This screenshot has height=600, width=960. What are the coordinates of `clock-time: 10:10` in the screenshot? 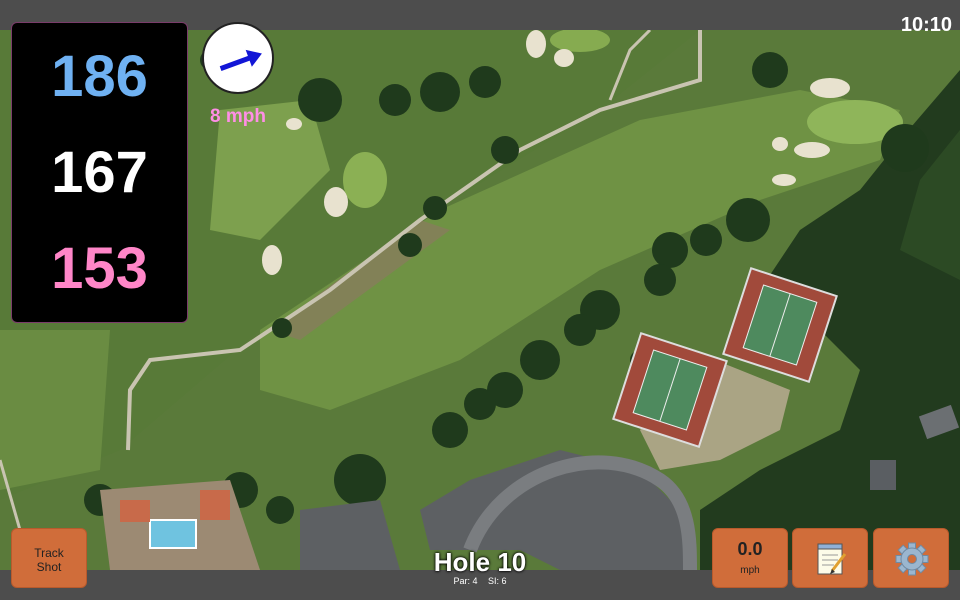 It's located at (926, 25).